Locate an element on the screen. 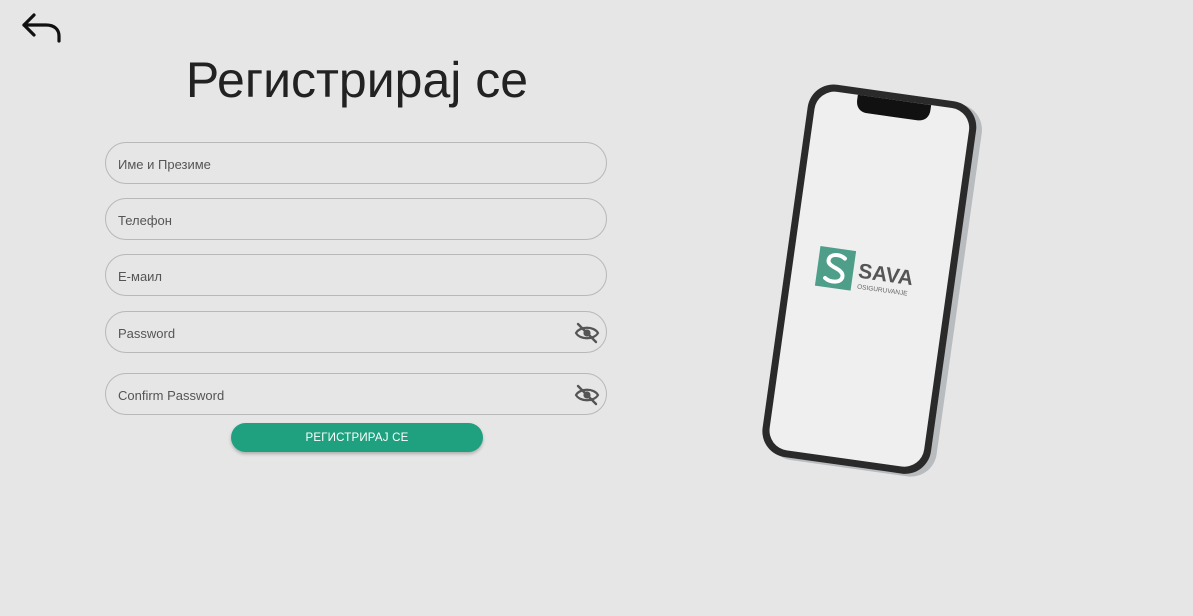 The image size is (1193, 616). confirm-password-input is located at coordinates (338, 395).